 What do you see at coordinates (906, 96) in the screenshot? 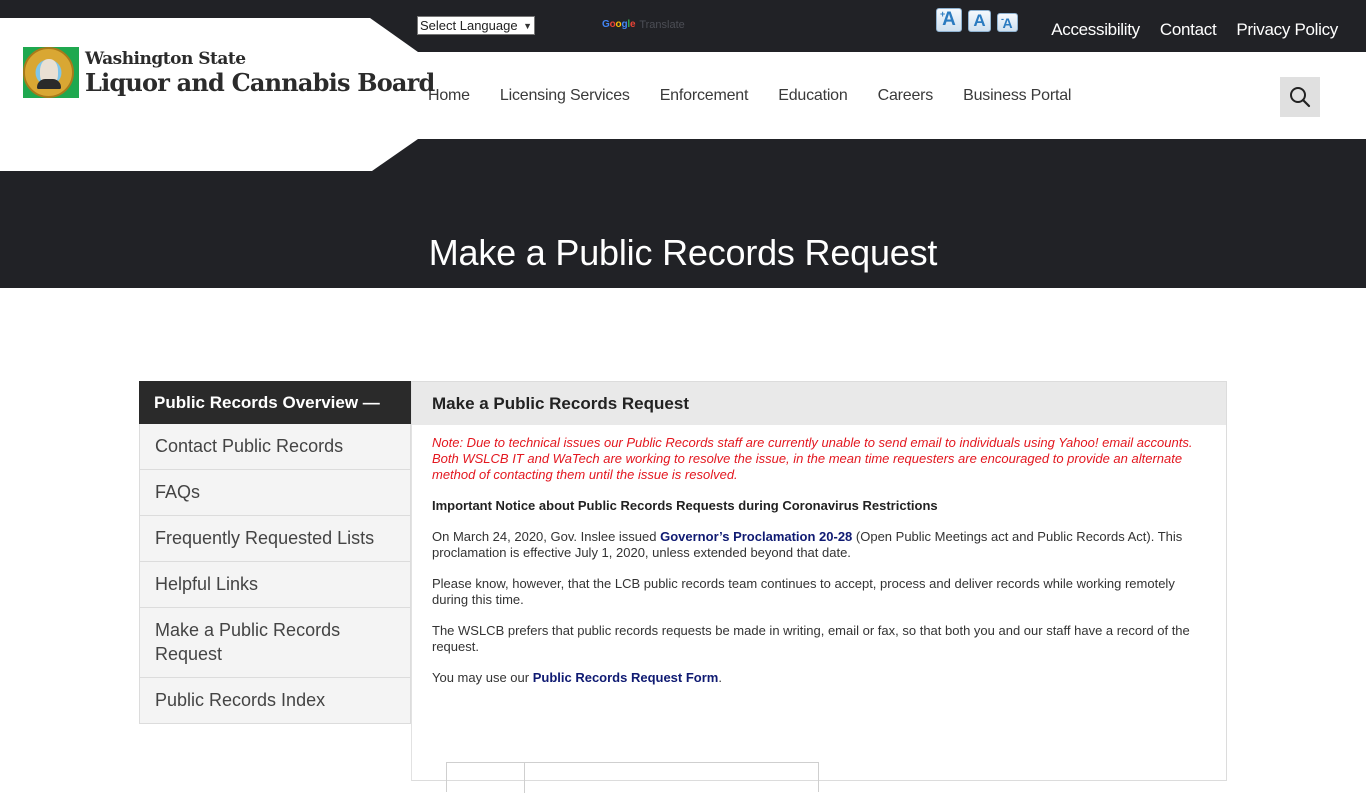
I see `nav-careers: Careers` at bounding box center [906, 96].